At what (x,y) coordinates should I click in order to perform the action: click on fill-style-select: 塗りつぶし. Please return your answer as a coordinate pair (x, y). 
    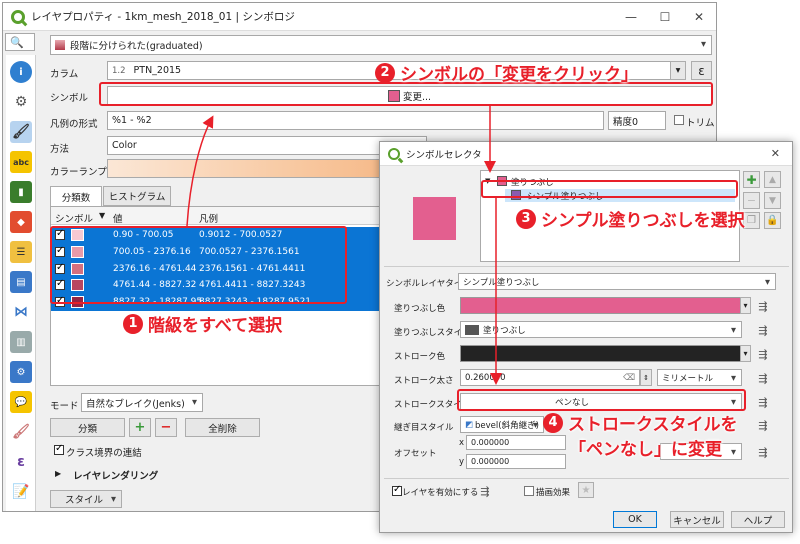
    Looking at the image, I should click on (601, 329).